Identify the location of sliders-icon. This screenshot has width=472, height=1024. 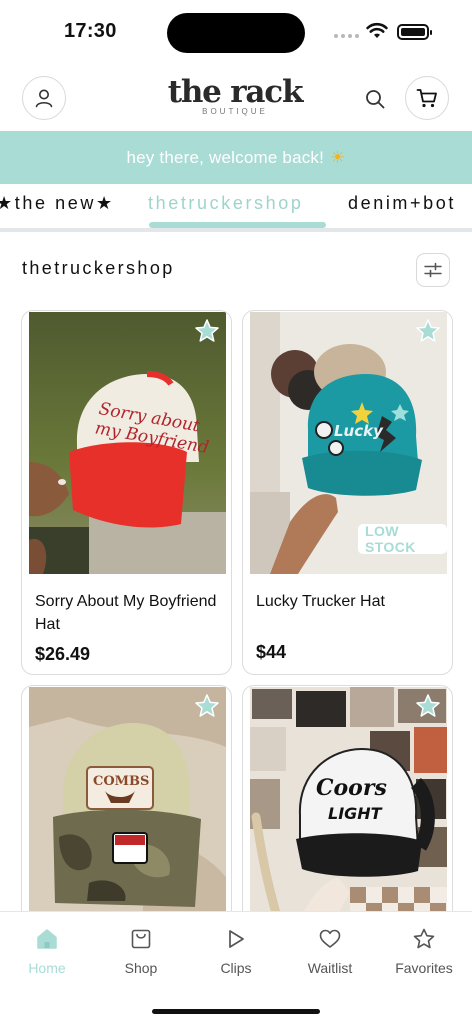
(433, 270).